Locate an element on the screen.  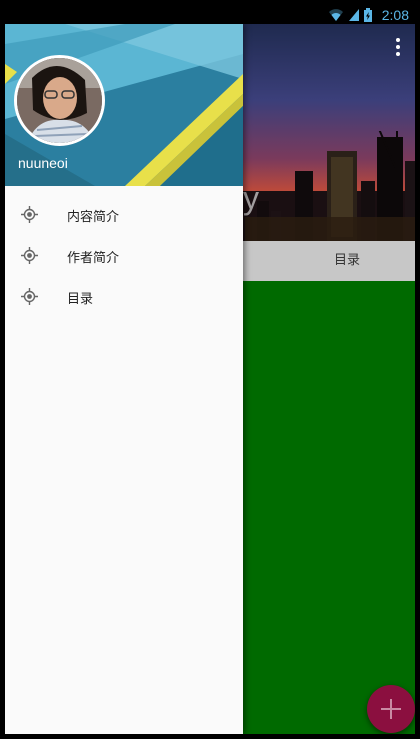
drawer-header: nuuneoi is located at coordinates (124, 105).